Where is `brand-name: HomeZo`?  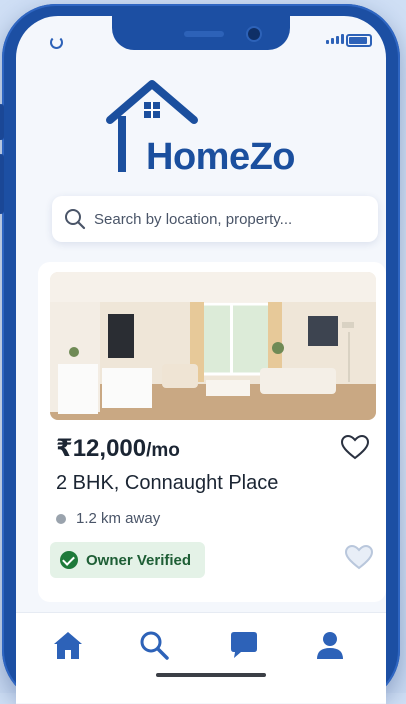
brand-name: HomeZo is located at coordinates (221, 157).